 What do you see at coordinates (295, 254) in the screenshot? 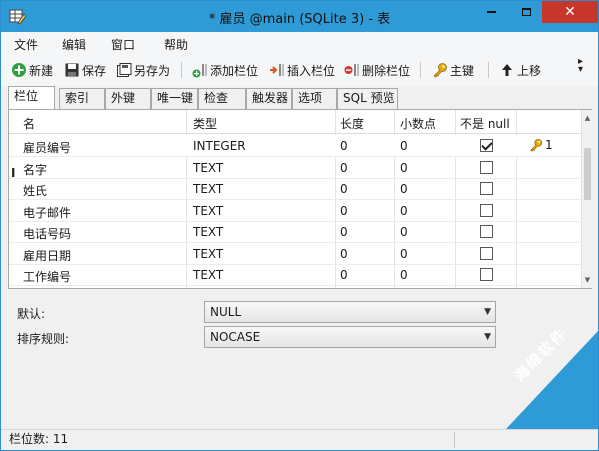
I see `table-row: 雇用日期 TEXT 0 0` at bounding box center [295, 254].